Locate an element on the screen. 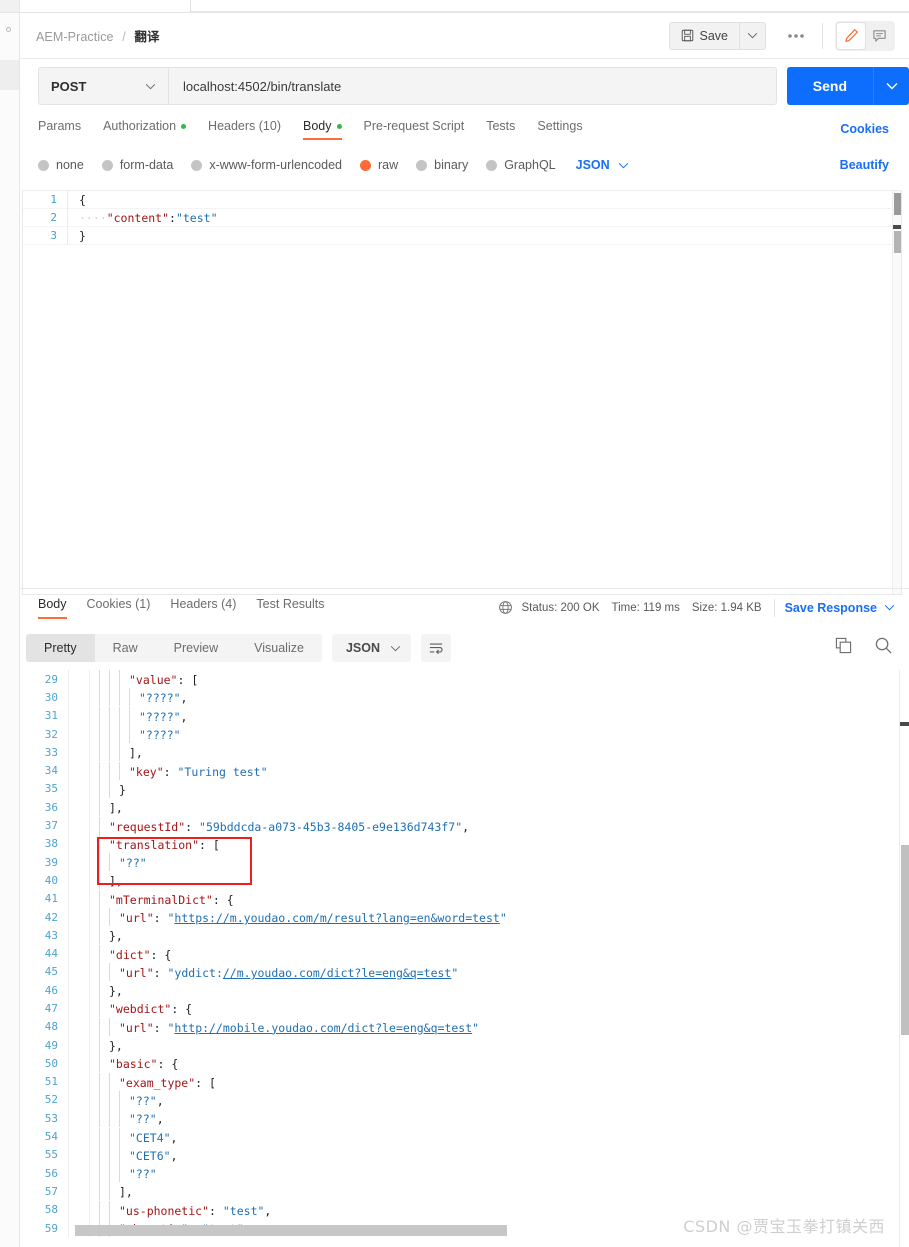 Image resolution: width=909 pixels, height=1247 pixels. response-tab-headers: Headers (4) is located at coordinates (203, 608).